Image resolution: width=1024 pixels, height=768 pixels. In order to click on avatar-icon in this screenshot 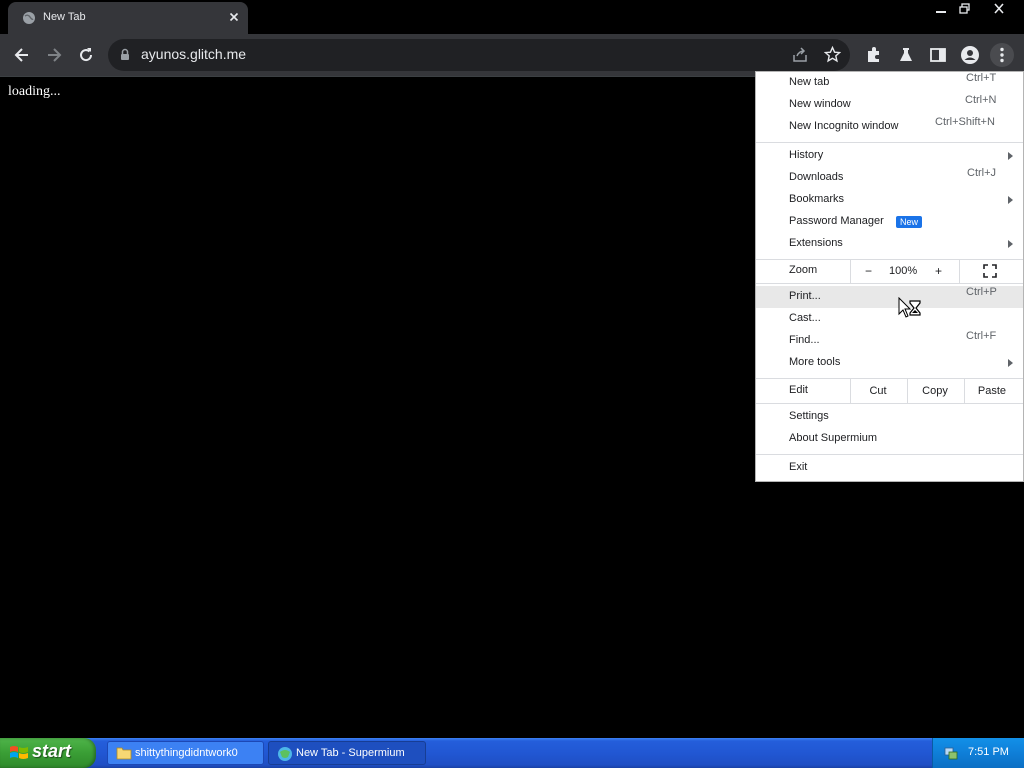, I will do `click(970, 55)`.